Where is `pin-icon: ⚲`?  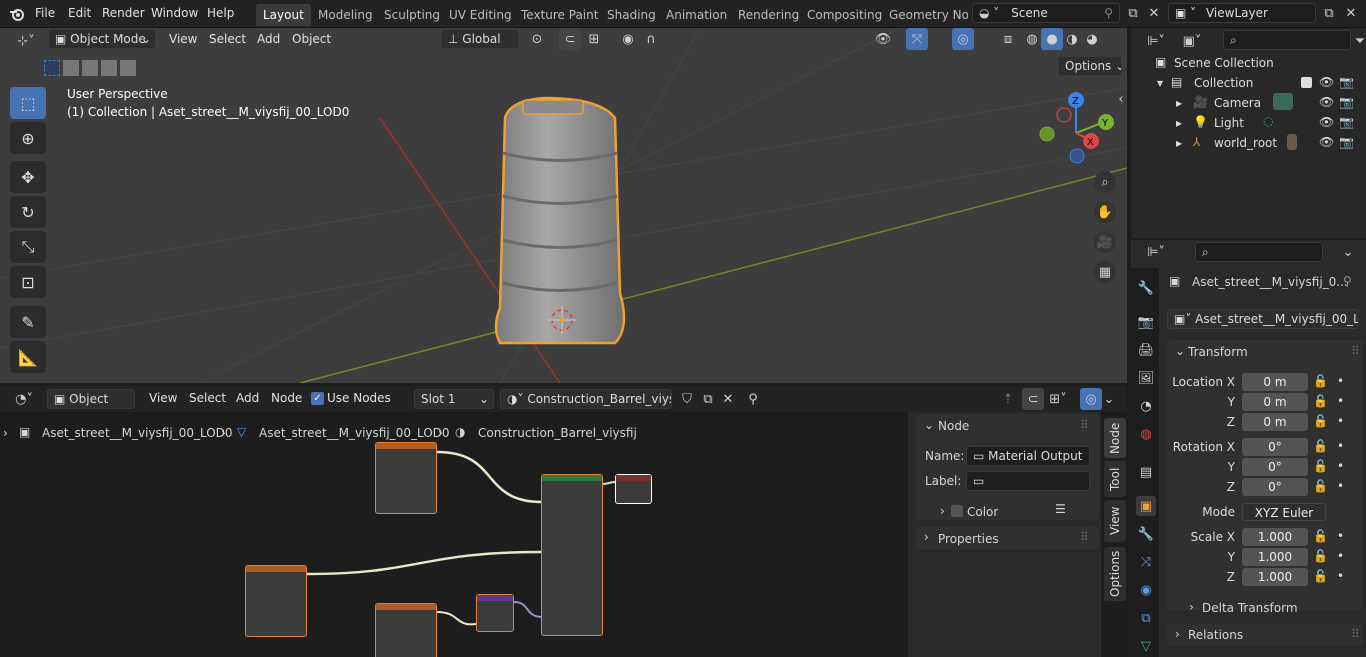 pin-icon: ⚲ is located at coordinates (753, 399).